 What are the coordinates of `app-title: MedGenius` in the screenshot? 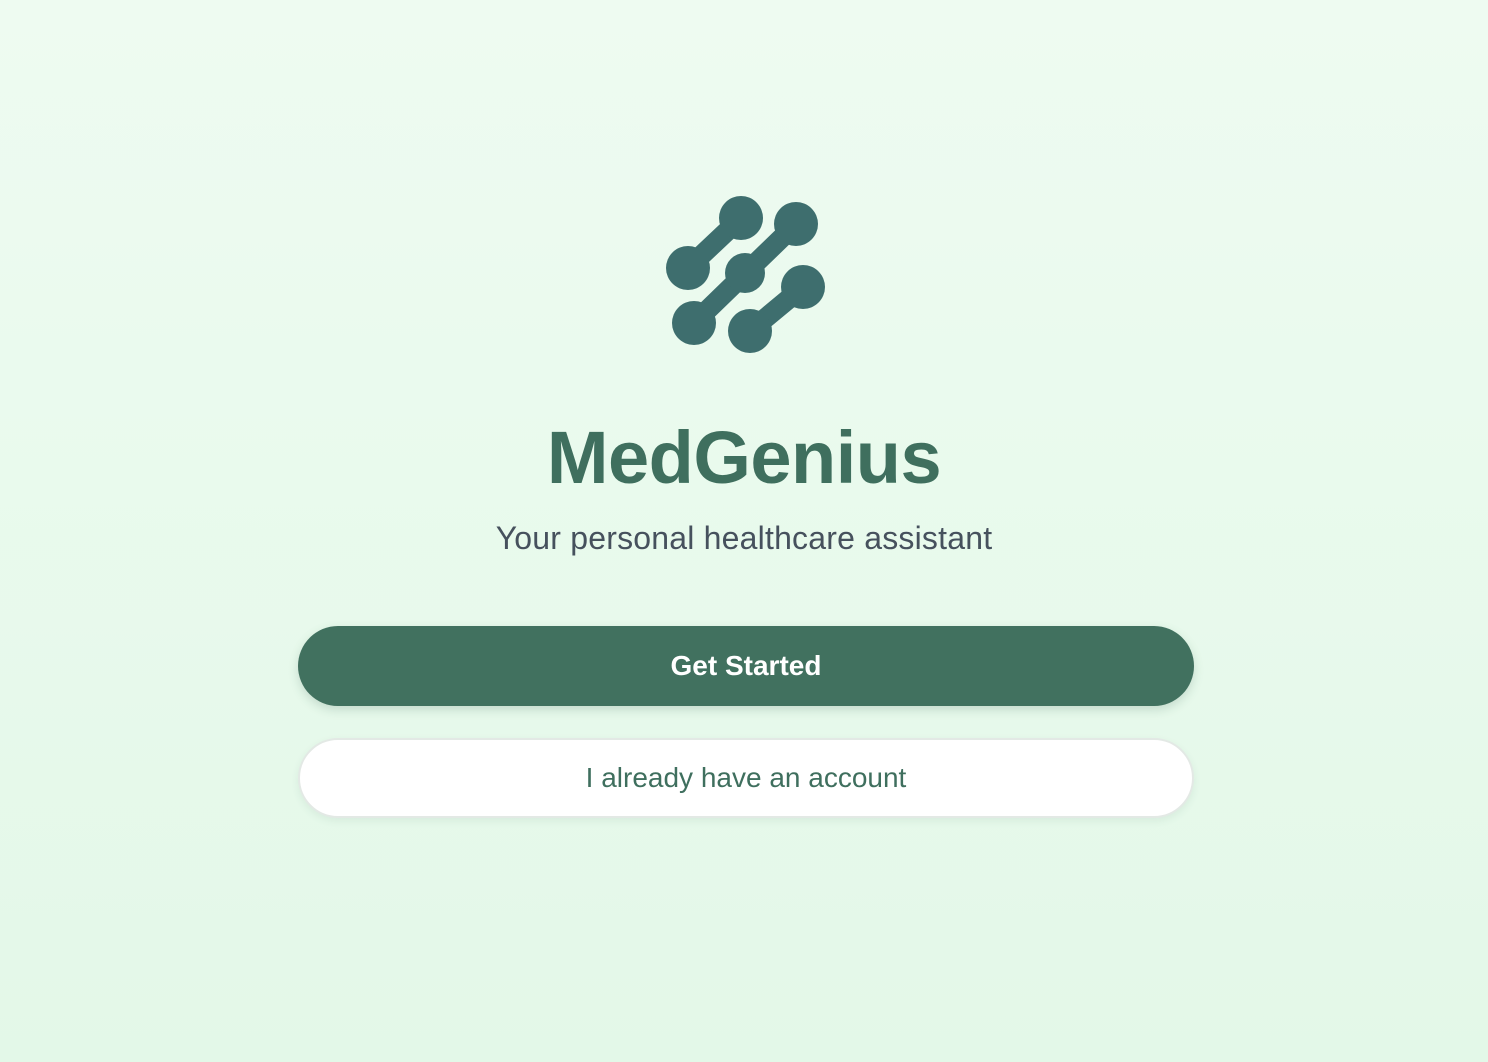 It's located at (744, 457).